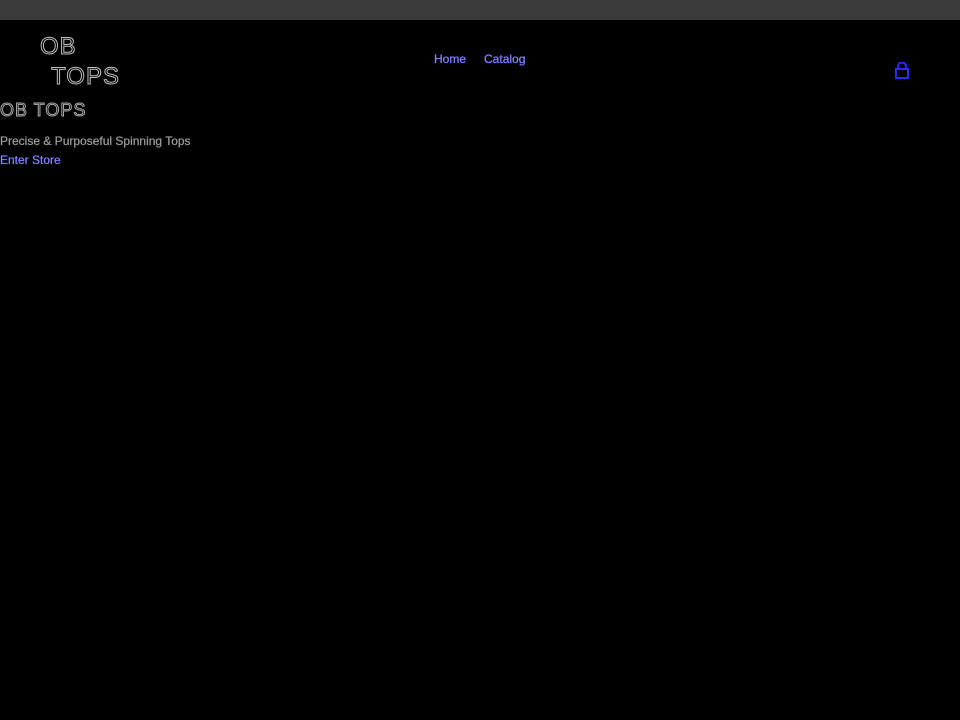 Image resolution: width=960 pixels, height=720 pixels. What do you see at coordinates (95, 141) in the screenshot?
I see `hero-subtitle: Precise & Purposeful Spinning Tops` at bounding box center [95, 141].